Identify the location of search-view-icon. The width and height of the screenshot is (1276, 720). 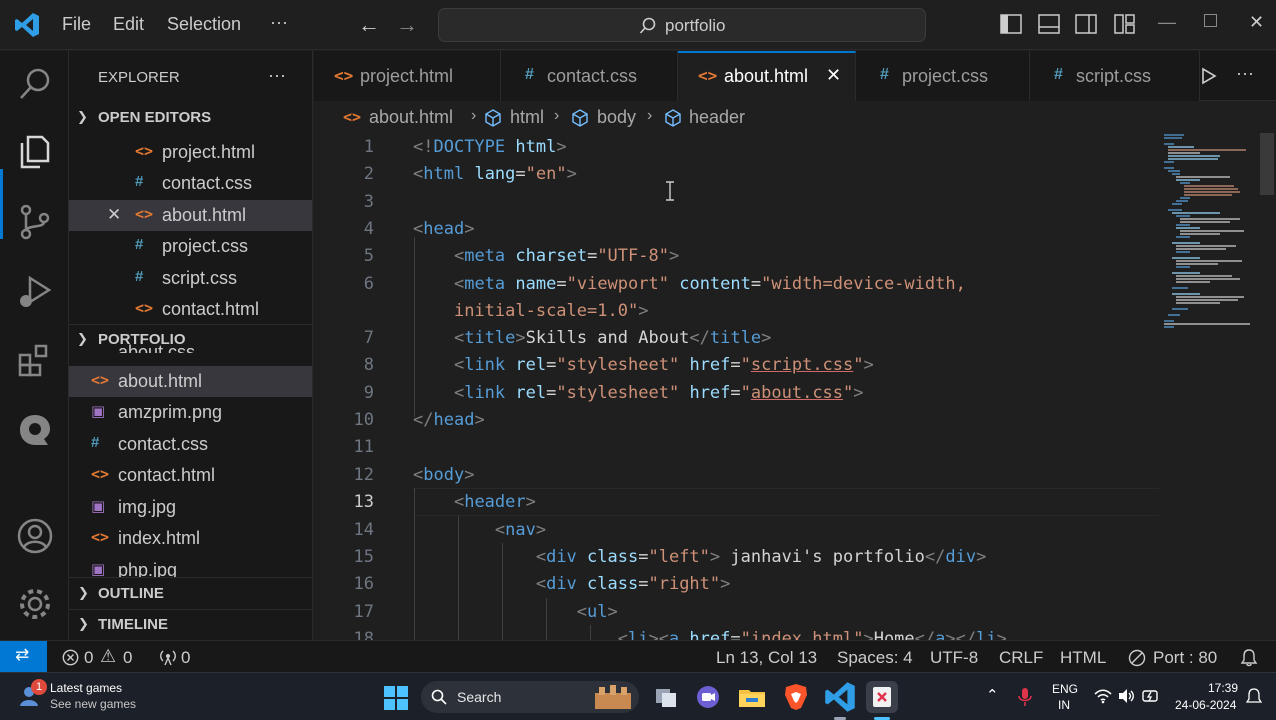
(35, 84).